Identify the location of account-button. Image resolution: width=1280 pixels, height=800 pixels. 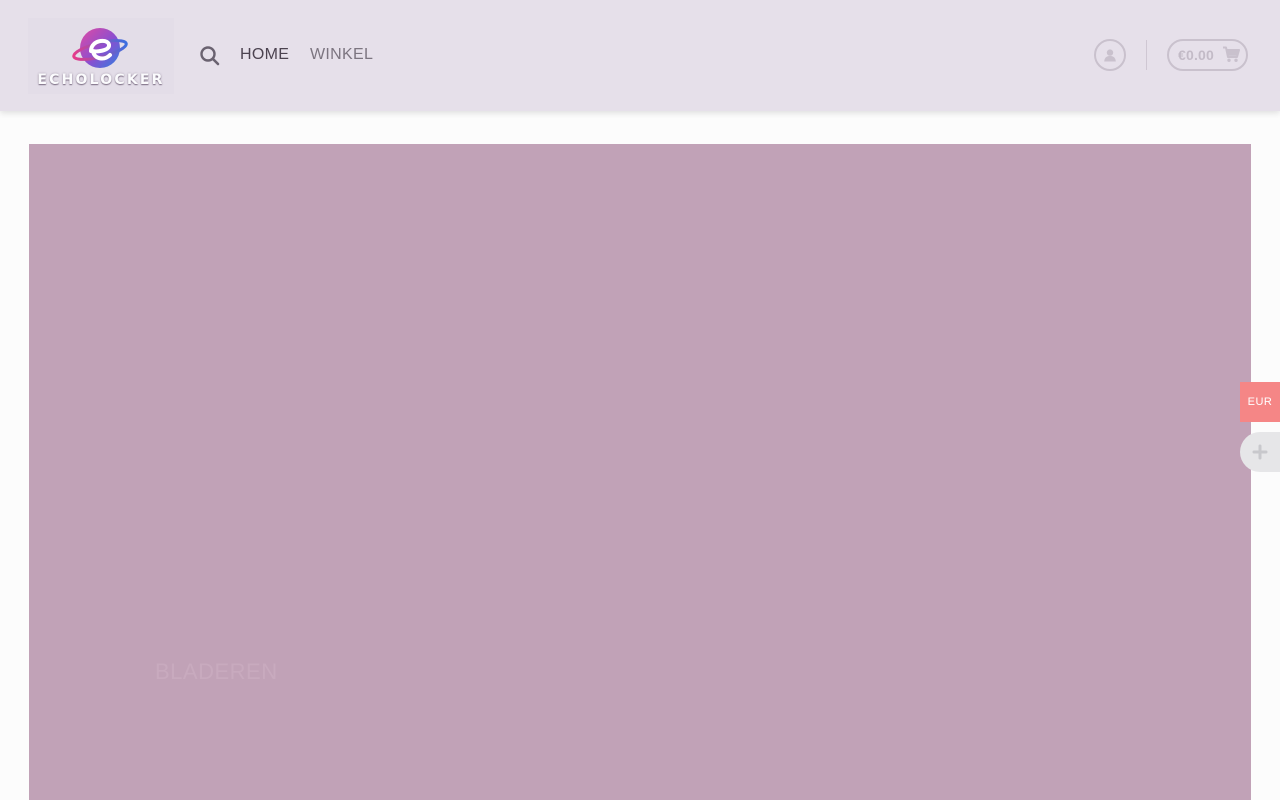
(1110, 55).